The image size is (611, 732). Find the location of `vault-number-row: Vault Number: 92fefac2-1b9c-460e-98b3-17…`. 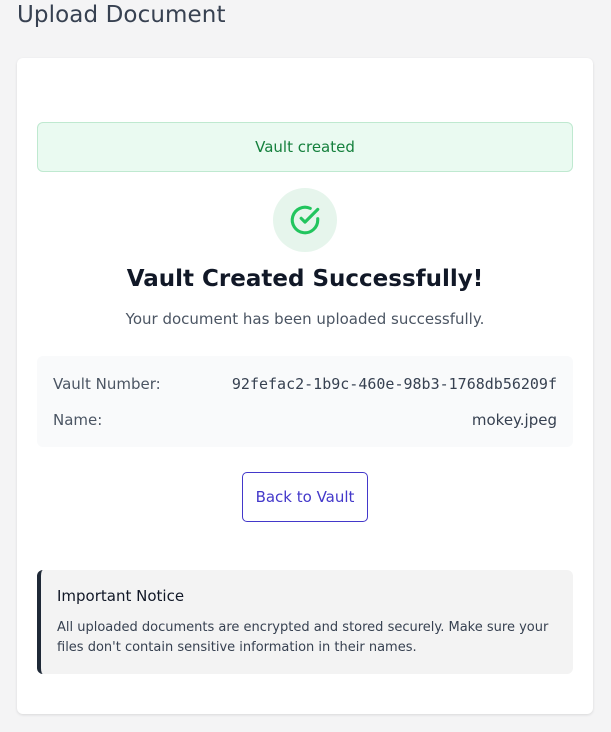

vault-number-row: Vault Number: 92fefac2-1b9c-460e-98b3-17… is located at coordinates (305, 384).